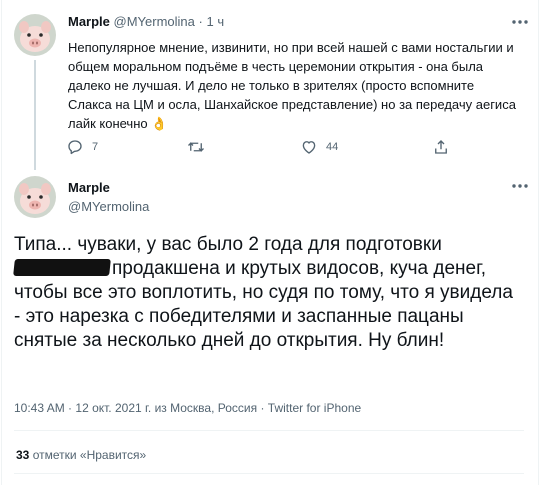 The height and width of the screenshot is (485, 546). What do you see at coordinates (23, 455) in the screenshot?
I see `likes-count: 33` at bounding box center [23, 455].